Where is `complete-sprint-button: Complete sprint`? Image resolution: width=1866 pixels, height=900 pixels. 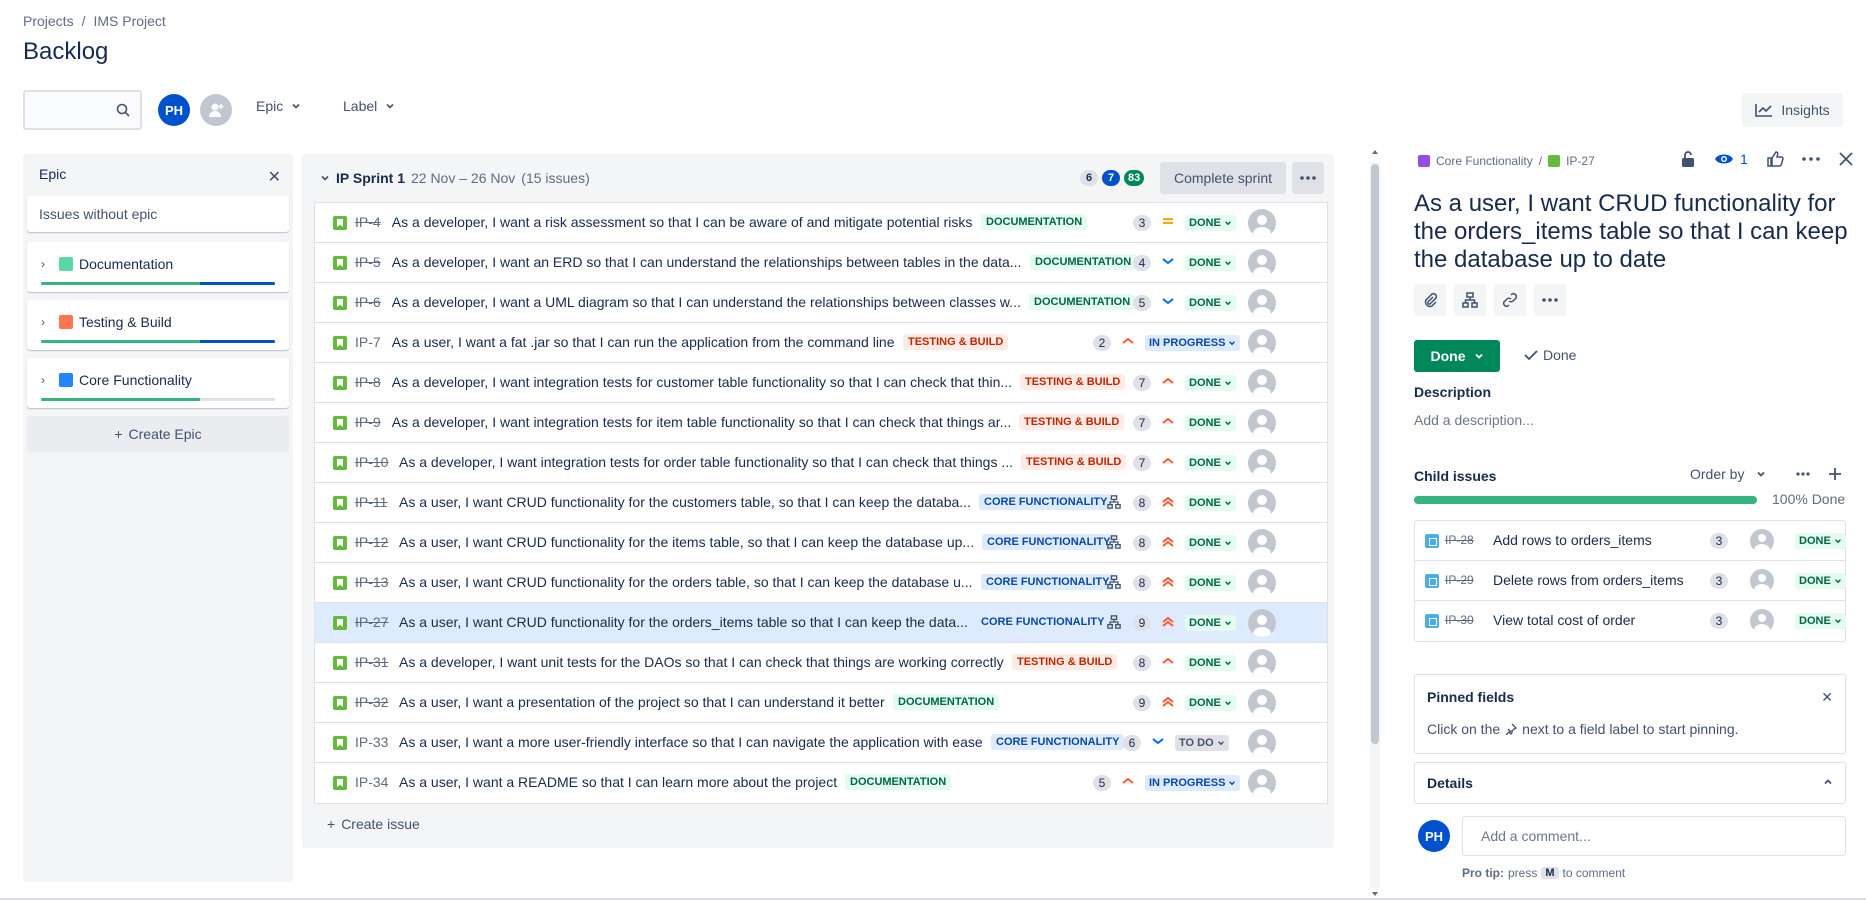 complete-sprint-button: Complete sprint is located at coordinates (1223, 178).